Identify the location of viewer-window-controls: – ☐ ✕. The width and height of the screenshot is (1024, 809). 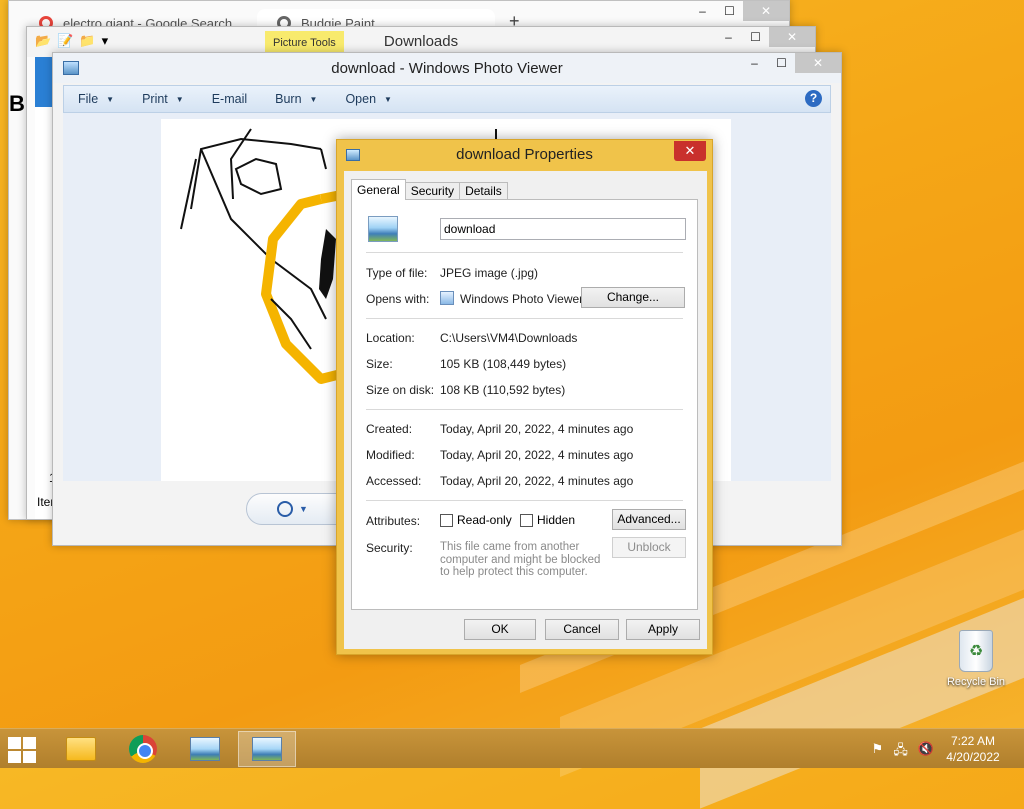
(791, 63).